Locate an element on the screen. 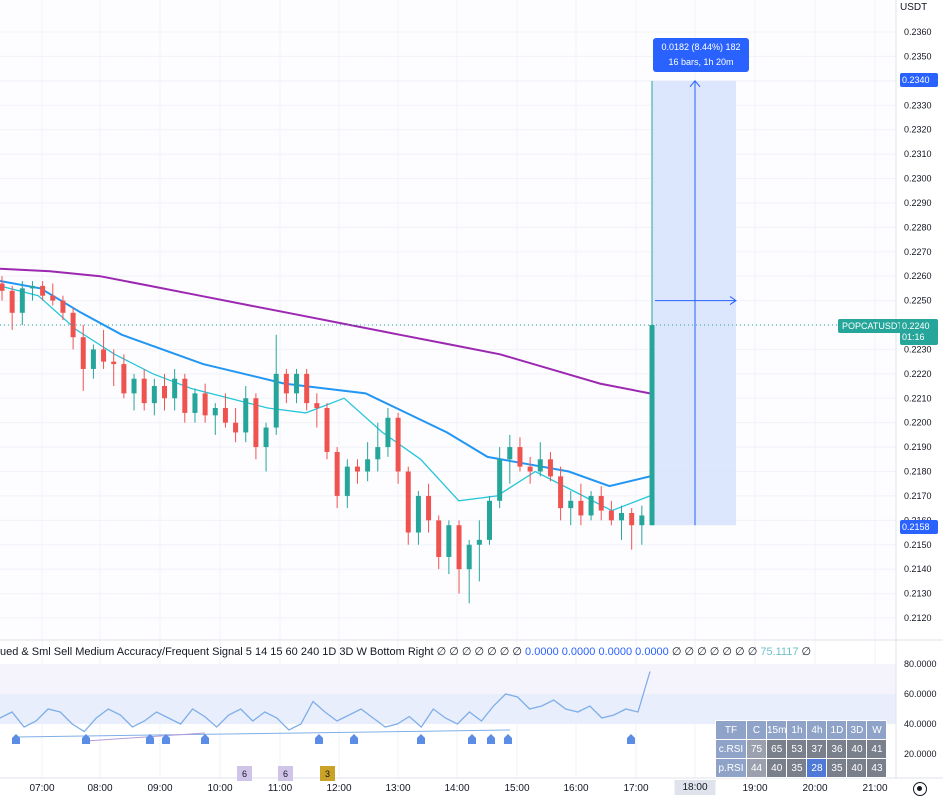 The width and height of the screenshot is (943, 800). rsi-cell: 36 is located at coordinates (837, 749).